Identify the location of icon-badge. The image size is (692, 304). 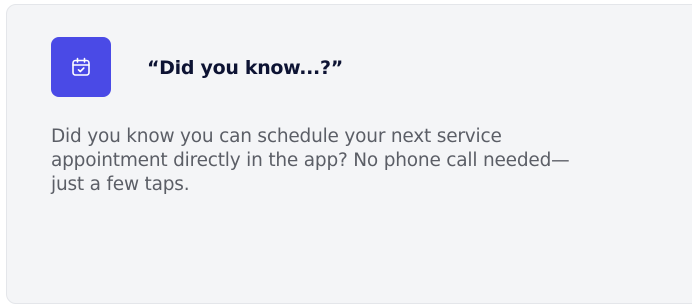
(81, 67).